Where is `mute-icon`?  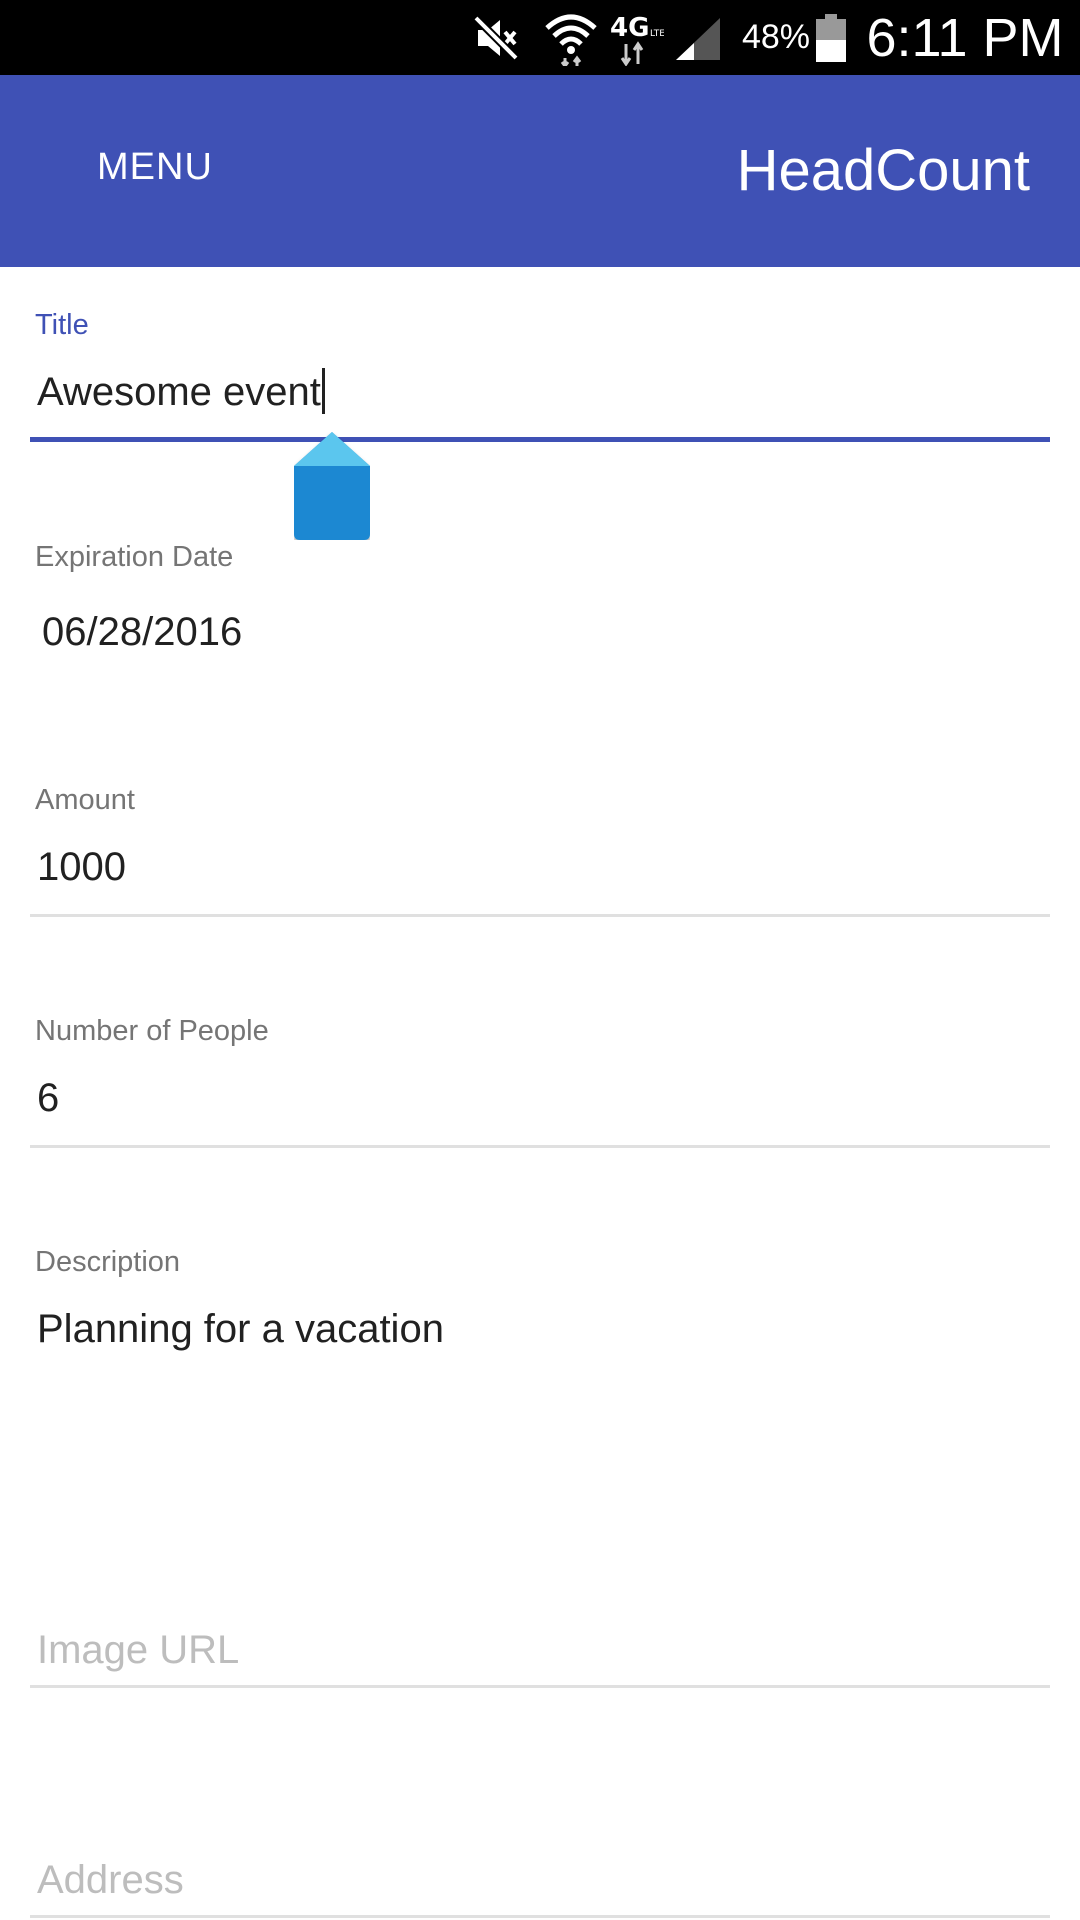
mute-icon is located at coordinates (496, 37).